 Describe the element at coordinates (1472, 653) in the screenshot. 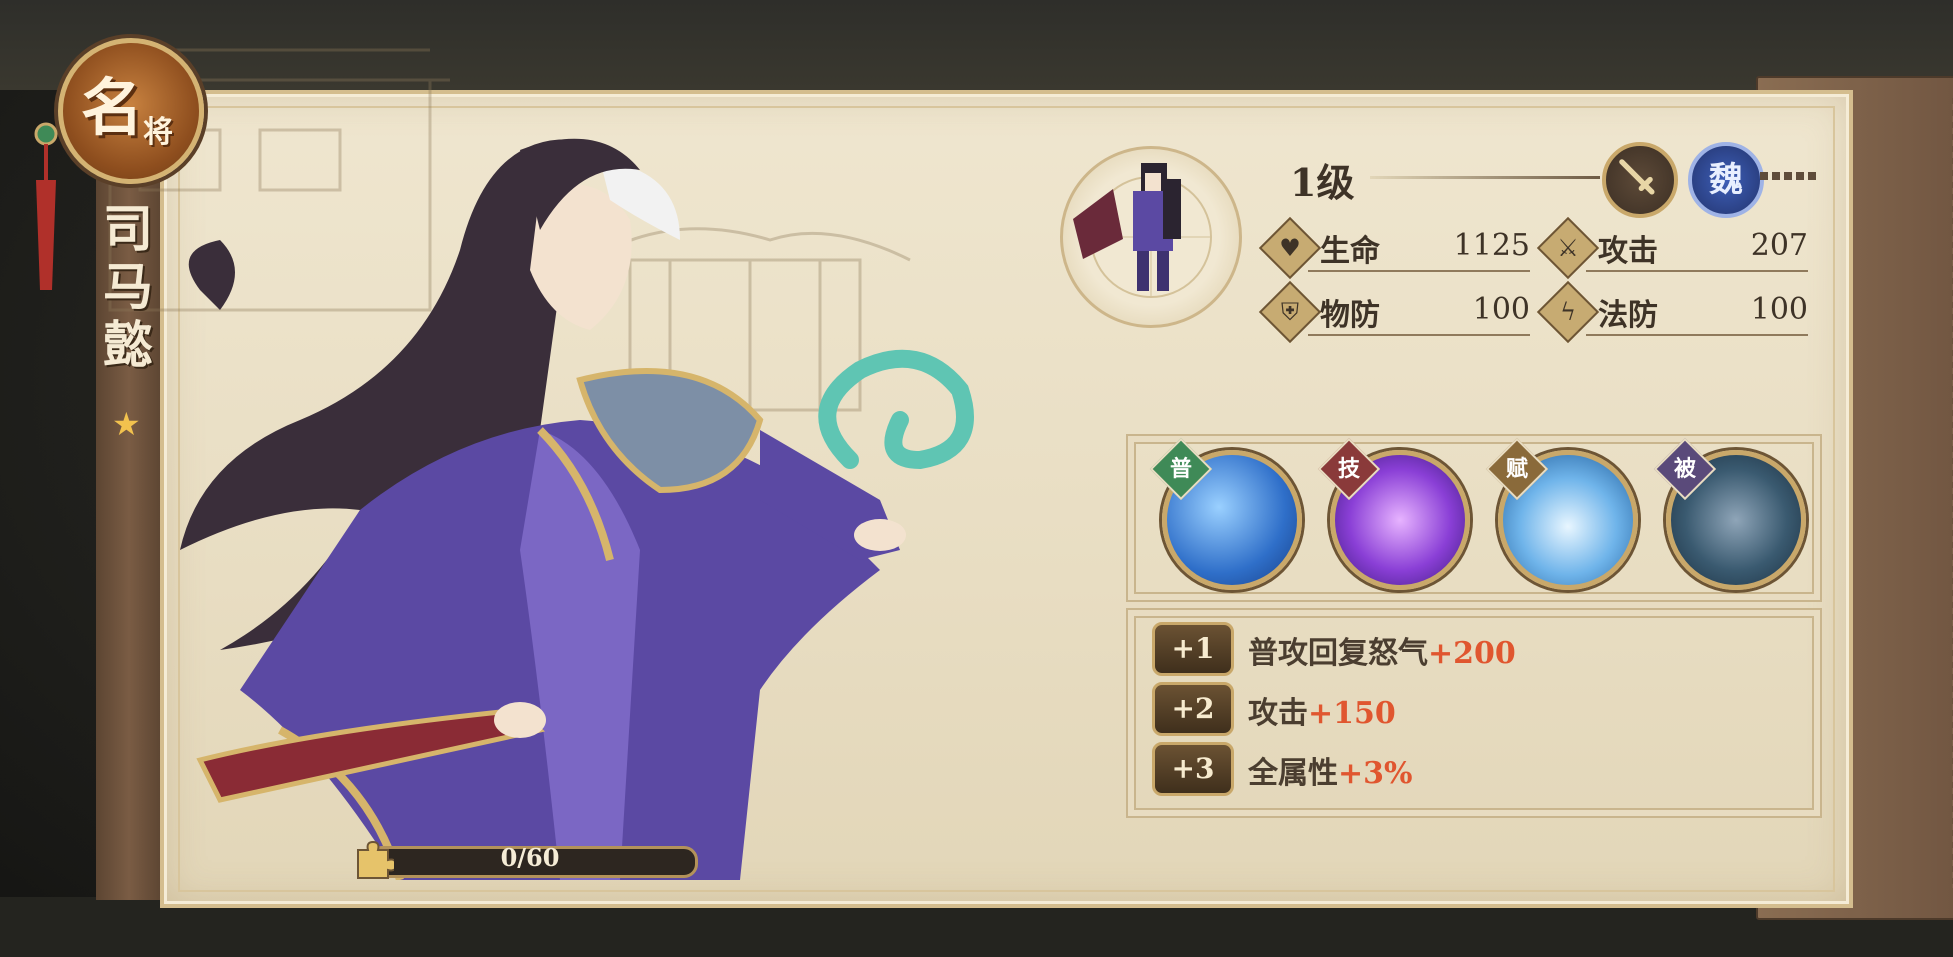

I see `bonus-value: +200` at that location.